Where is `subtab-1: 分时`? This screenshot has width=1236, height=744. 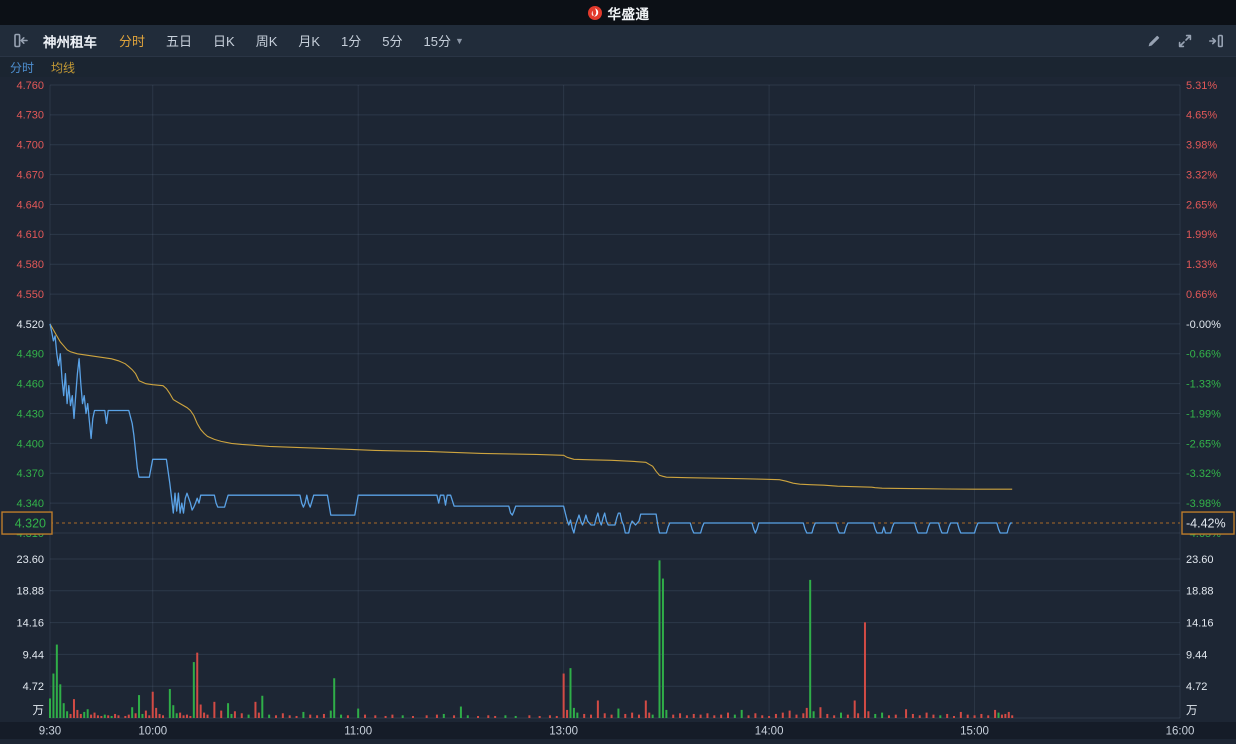
subtab-1: 分时 is located at coordinates (22, 67).